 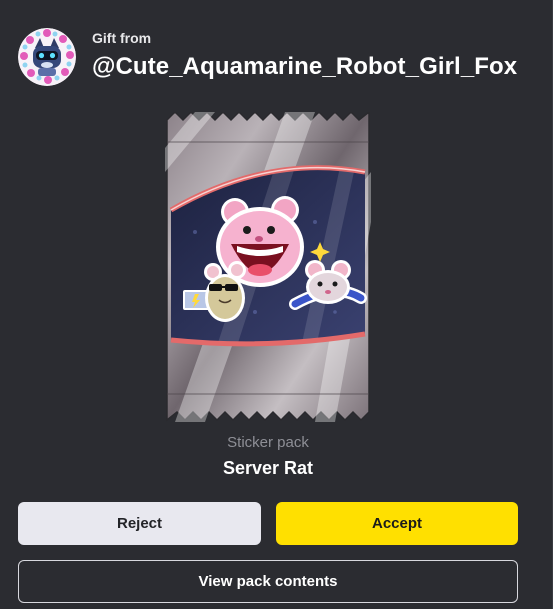 I want to click on sender-username: @Cute_Aquamarine_Robot_Girl_Fox, so click(x=304, y=67).